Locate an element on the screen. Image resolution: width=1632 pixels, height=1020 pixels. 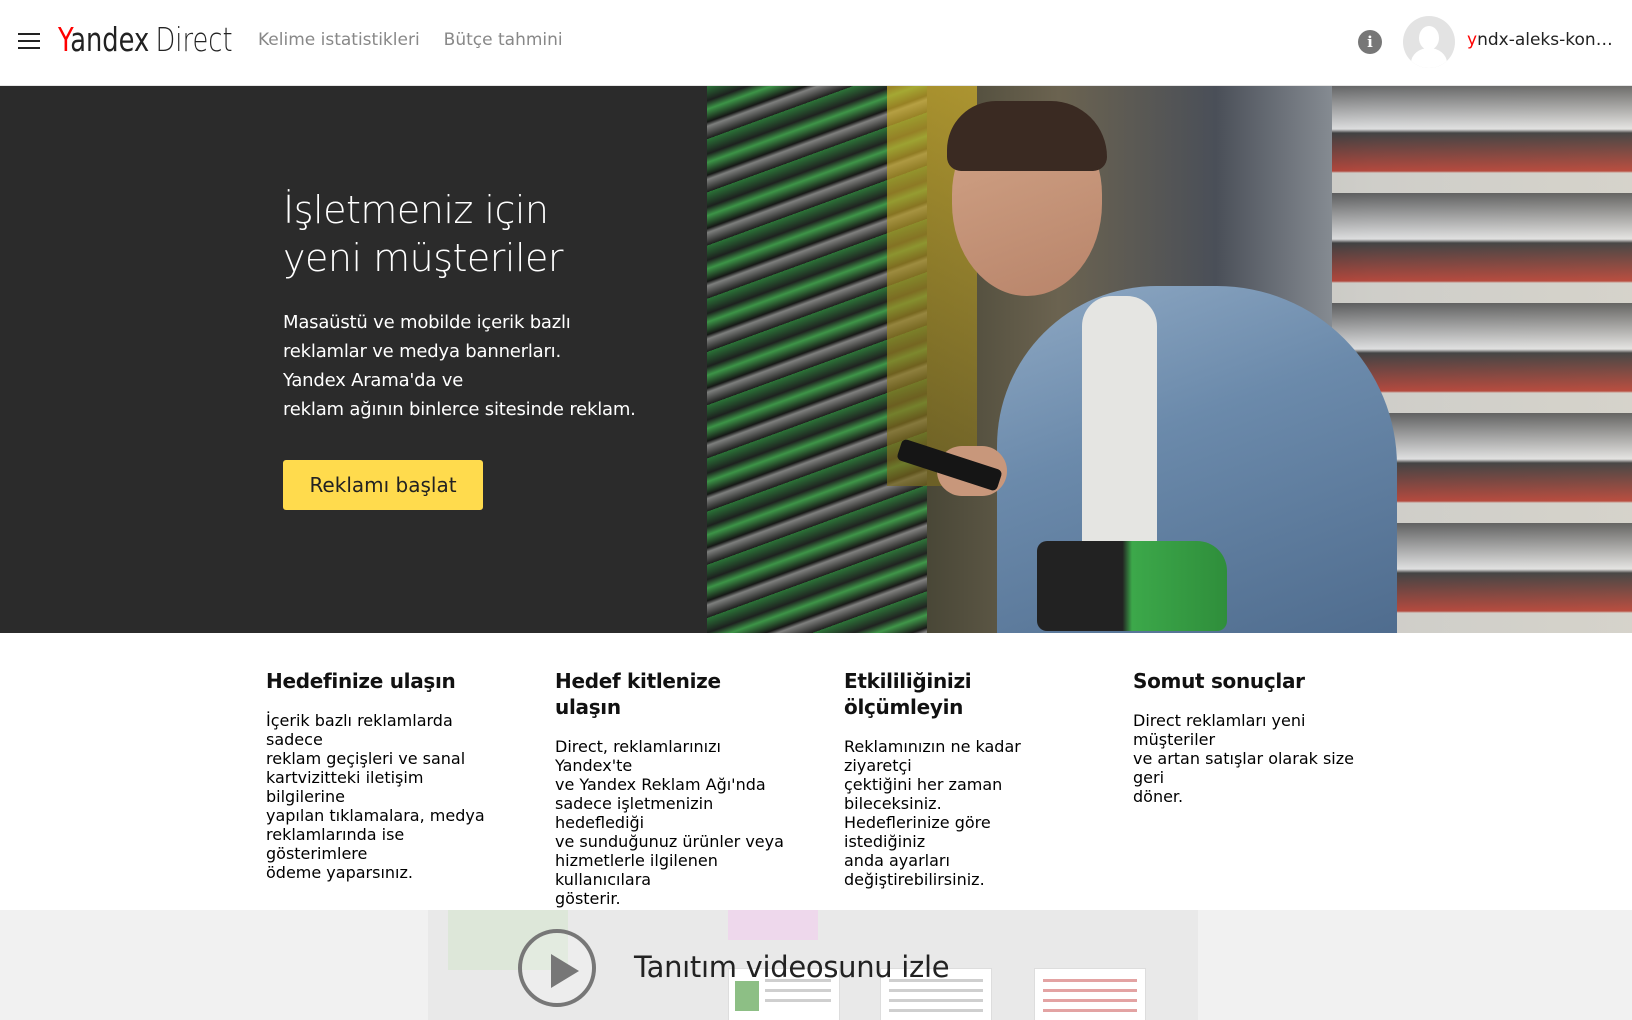
username-first-letter: y is located at coordinates (1472, 40).